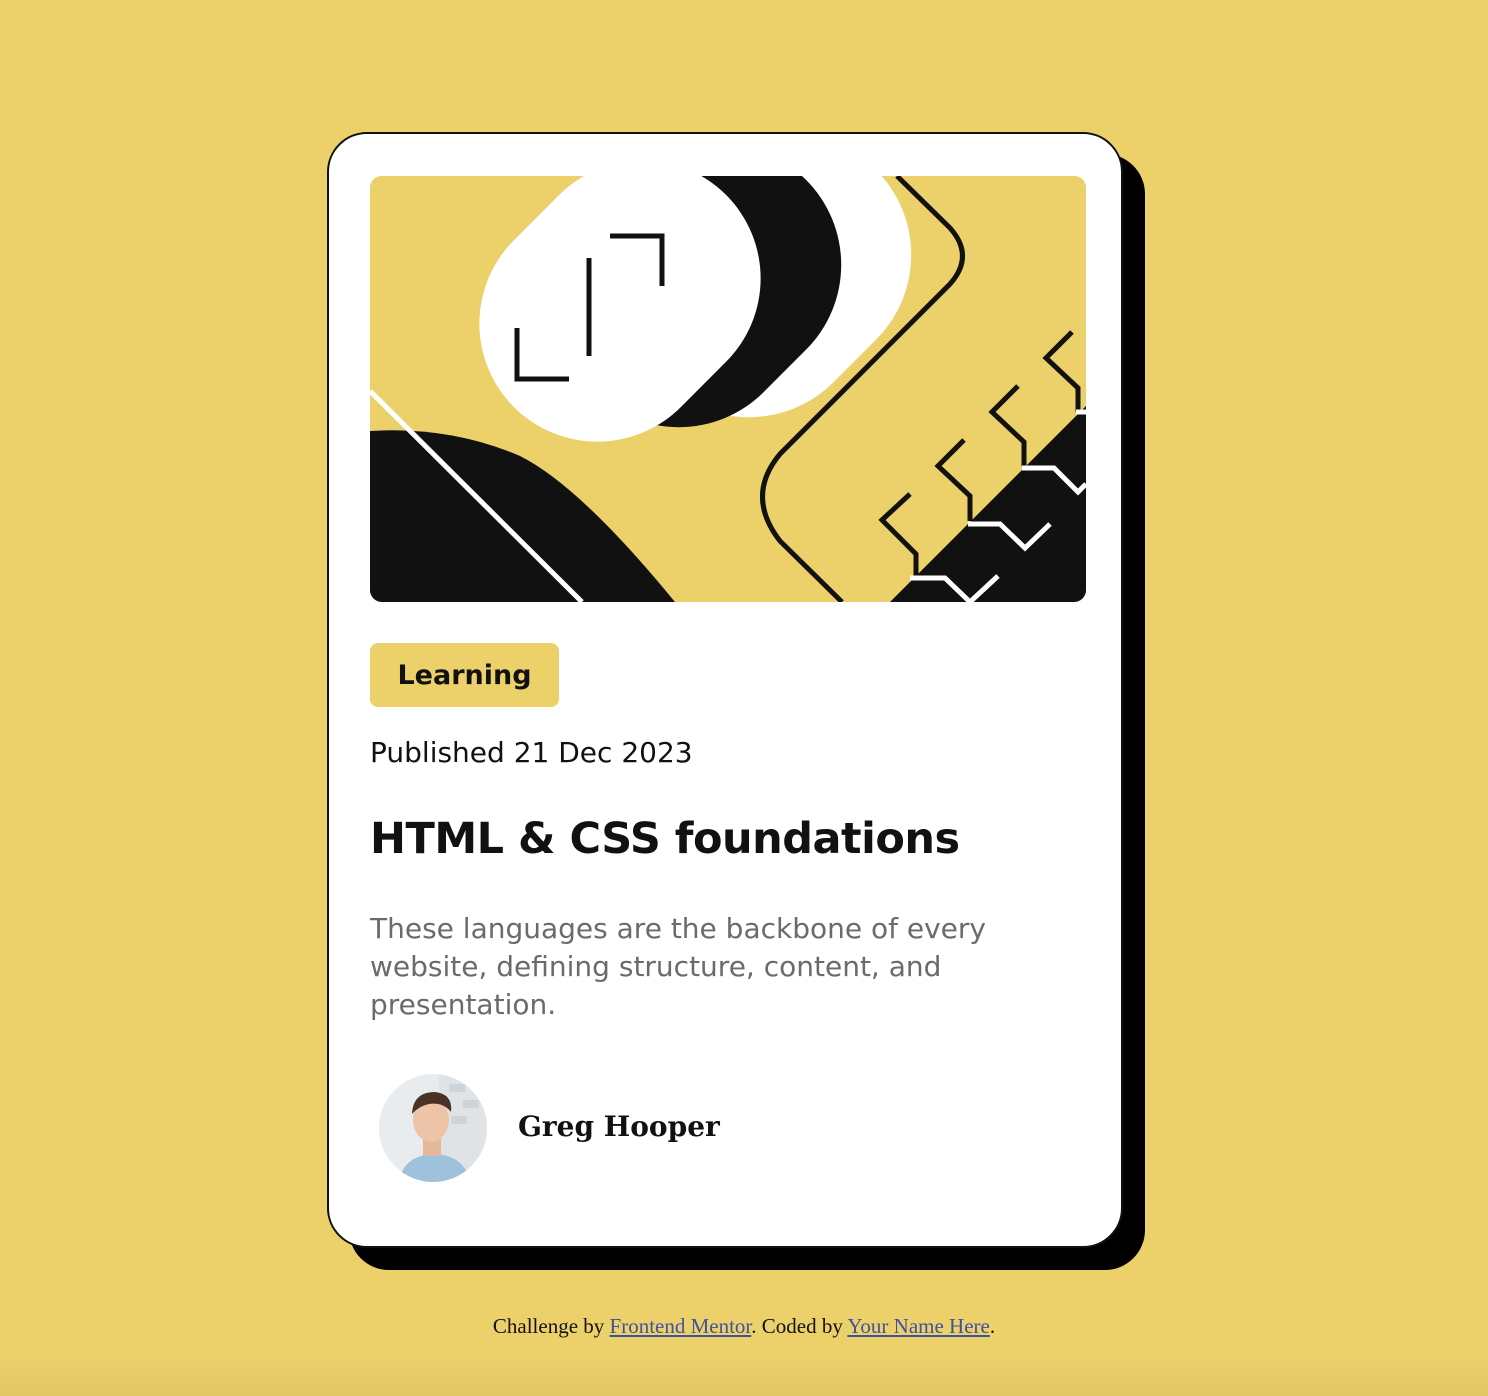 The image size is (1488, 1396). I want to click on avatar-photo-icon, so click(433, 1128).